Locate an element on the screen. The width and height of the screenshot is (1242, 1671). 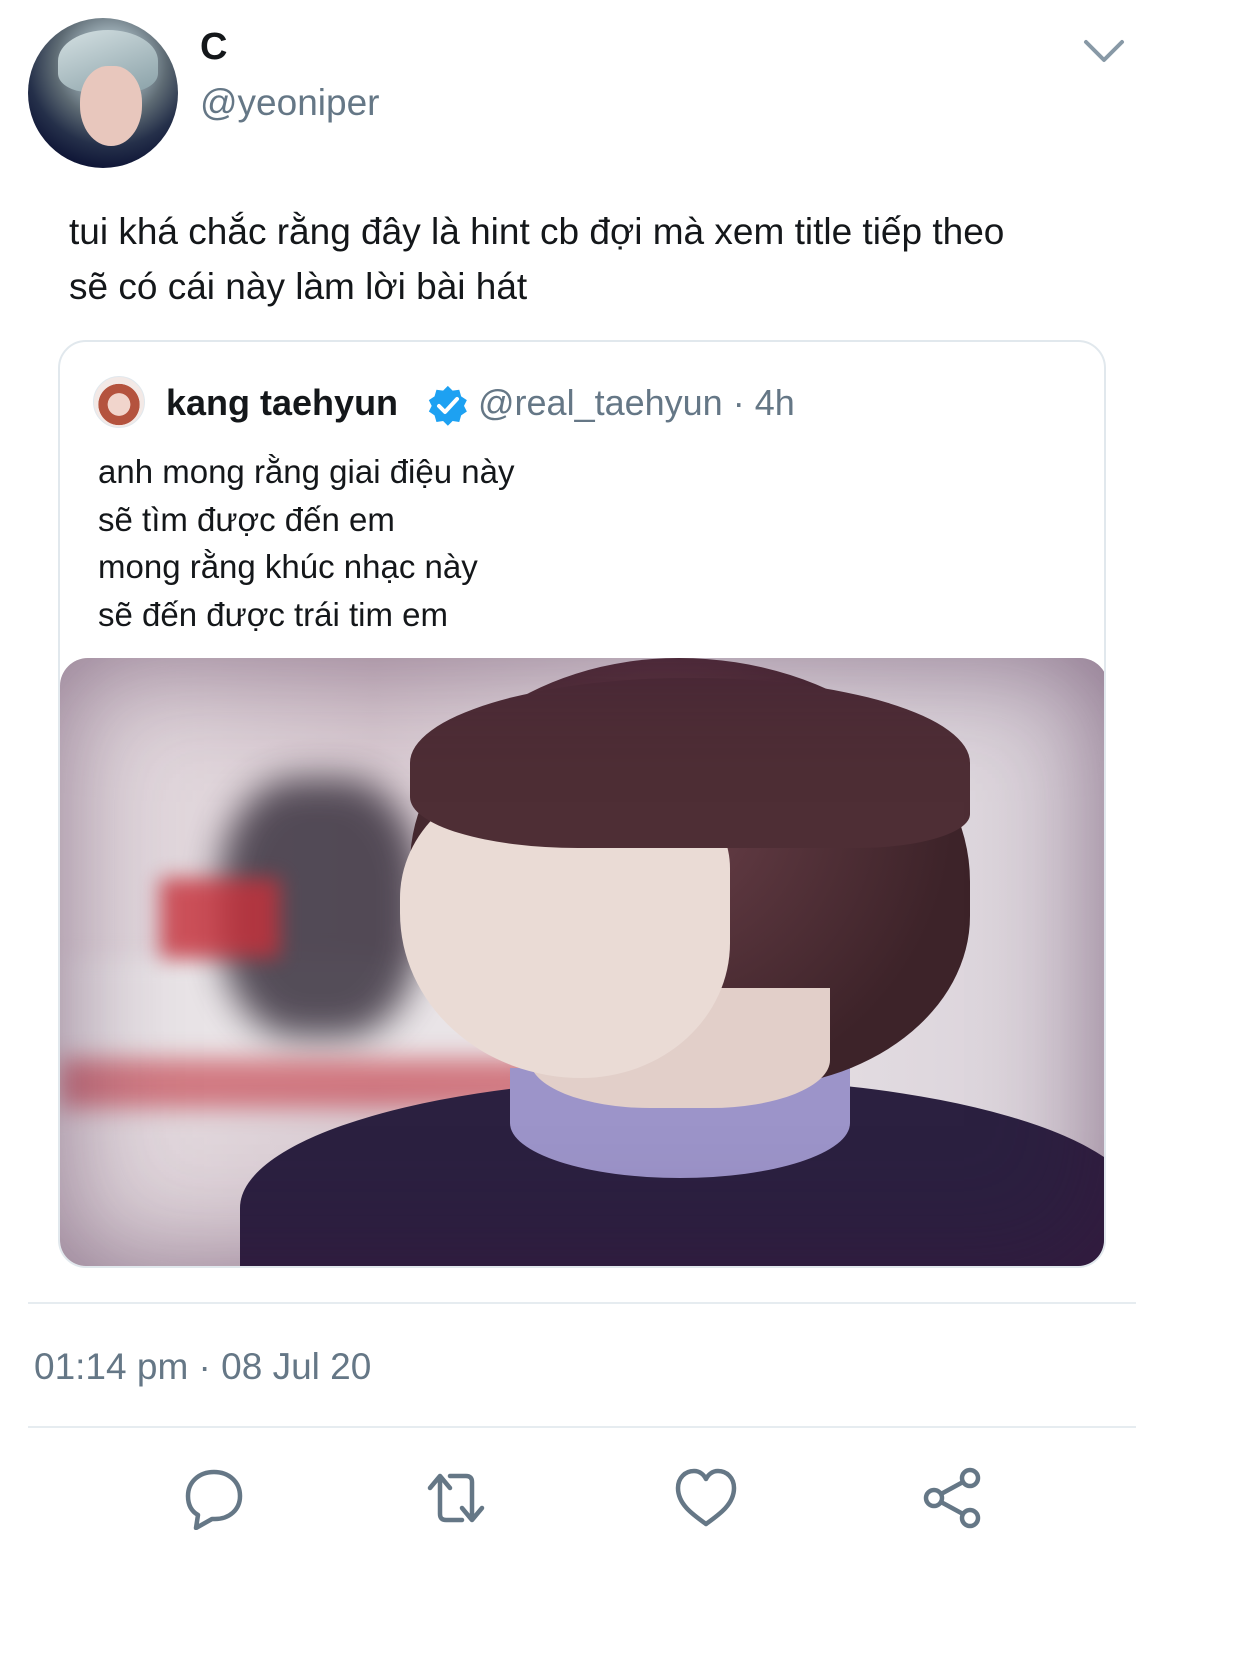
tweet-text-line: sẽ có cái này làm lời bài hát is located at coordinates (298, 286).